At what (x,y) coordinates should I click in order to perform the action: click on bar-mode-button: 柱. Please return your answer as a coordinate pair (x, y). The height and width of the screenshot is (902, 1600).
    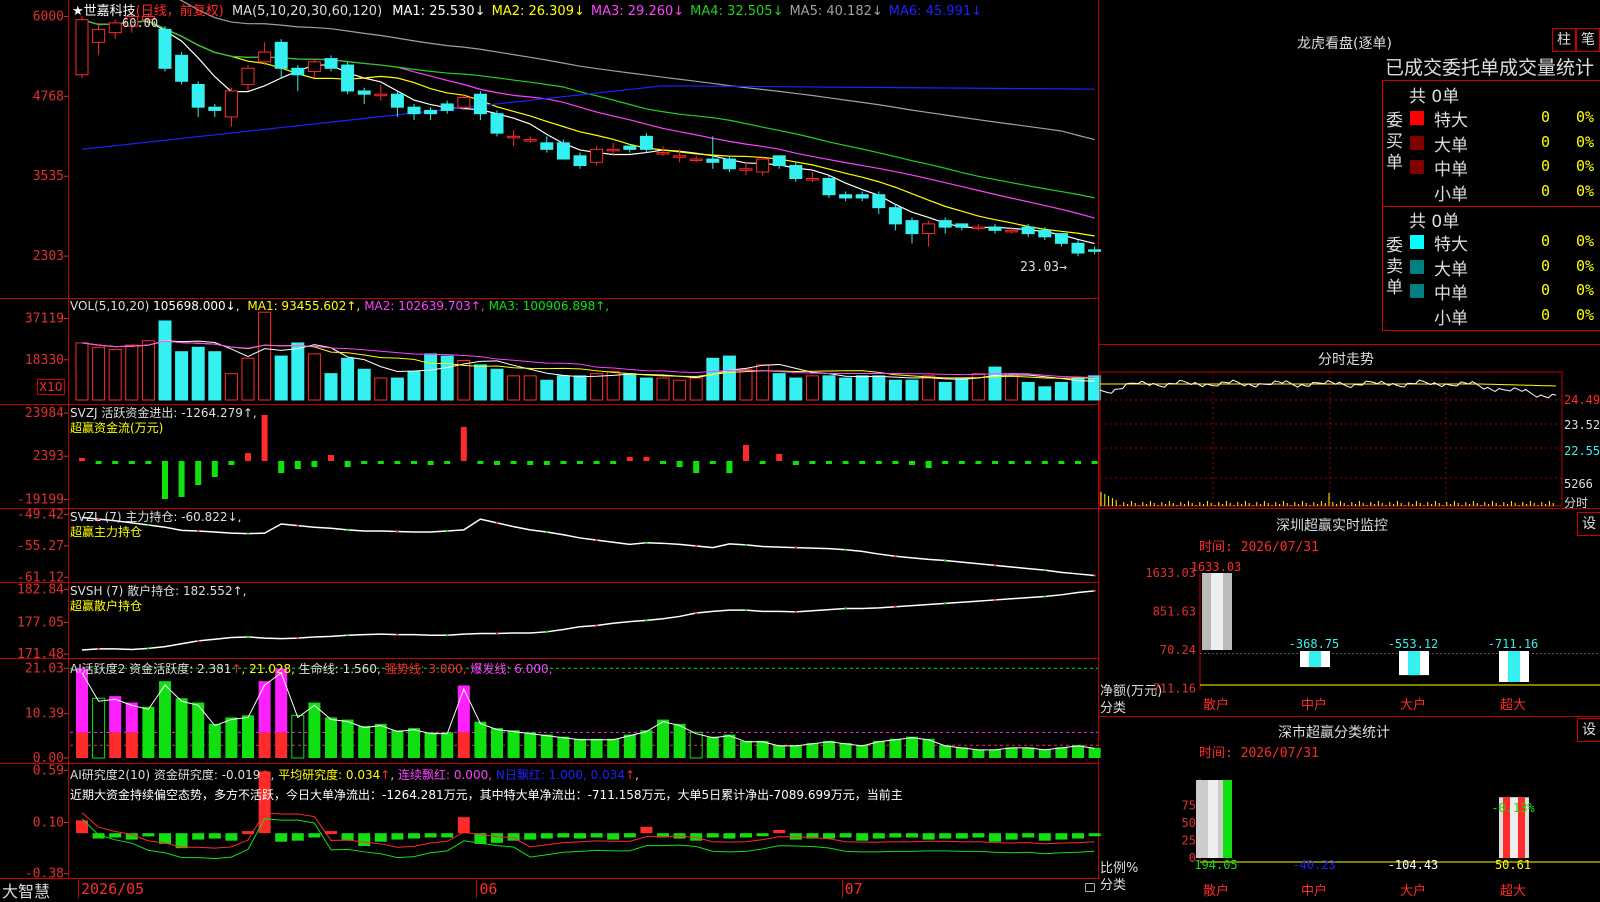
    Looking at the image, I should click on (1564, 40).